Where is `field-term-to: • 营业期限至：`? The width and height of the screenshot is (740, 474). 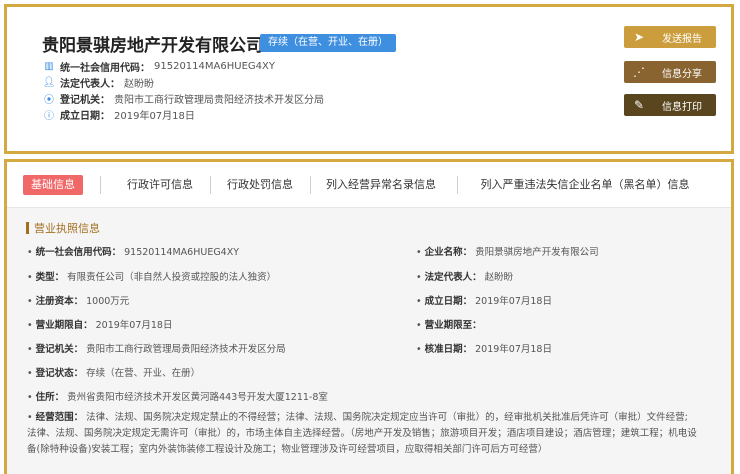
field-term-to: • 营业期限至： is located at coordinates (449, 325).